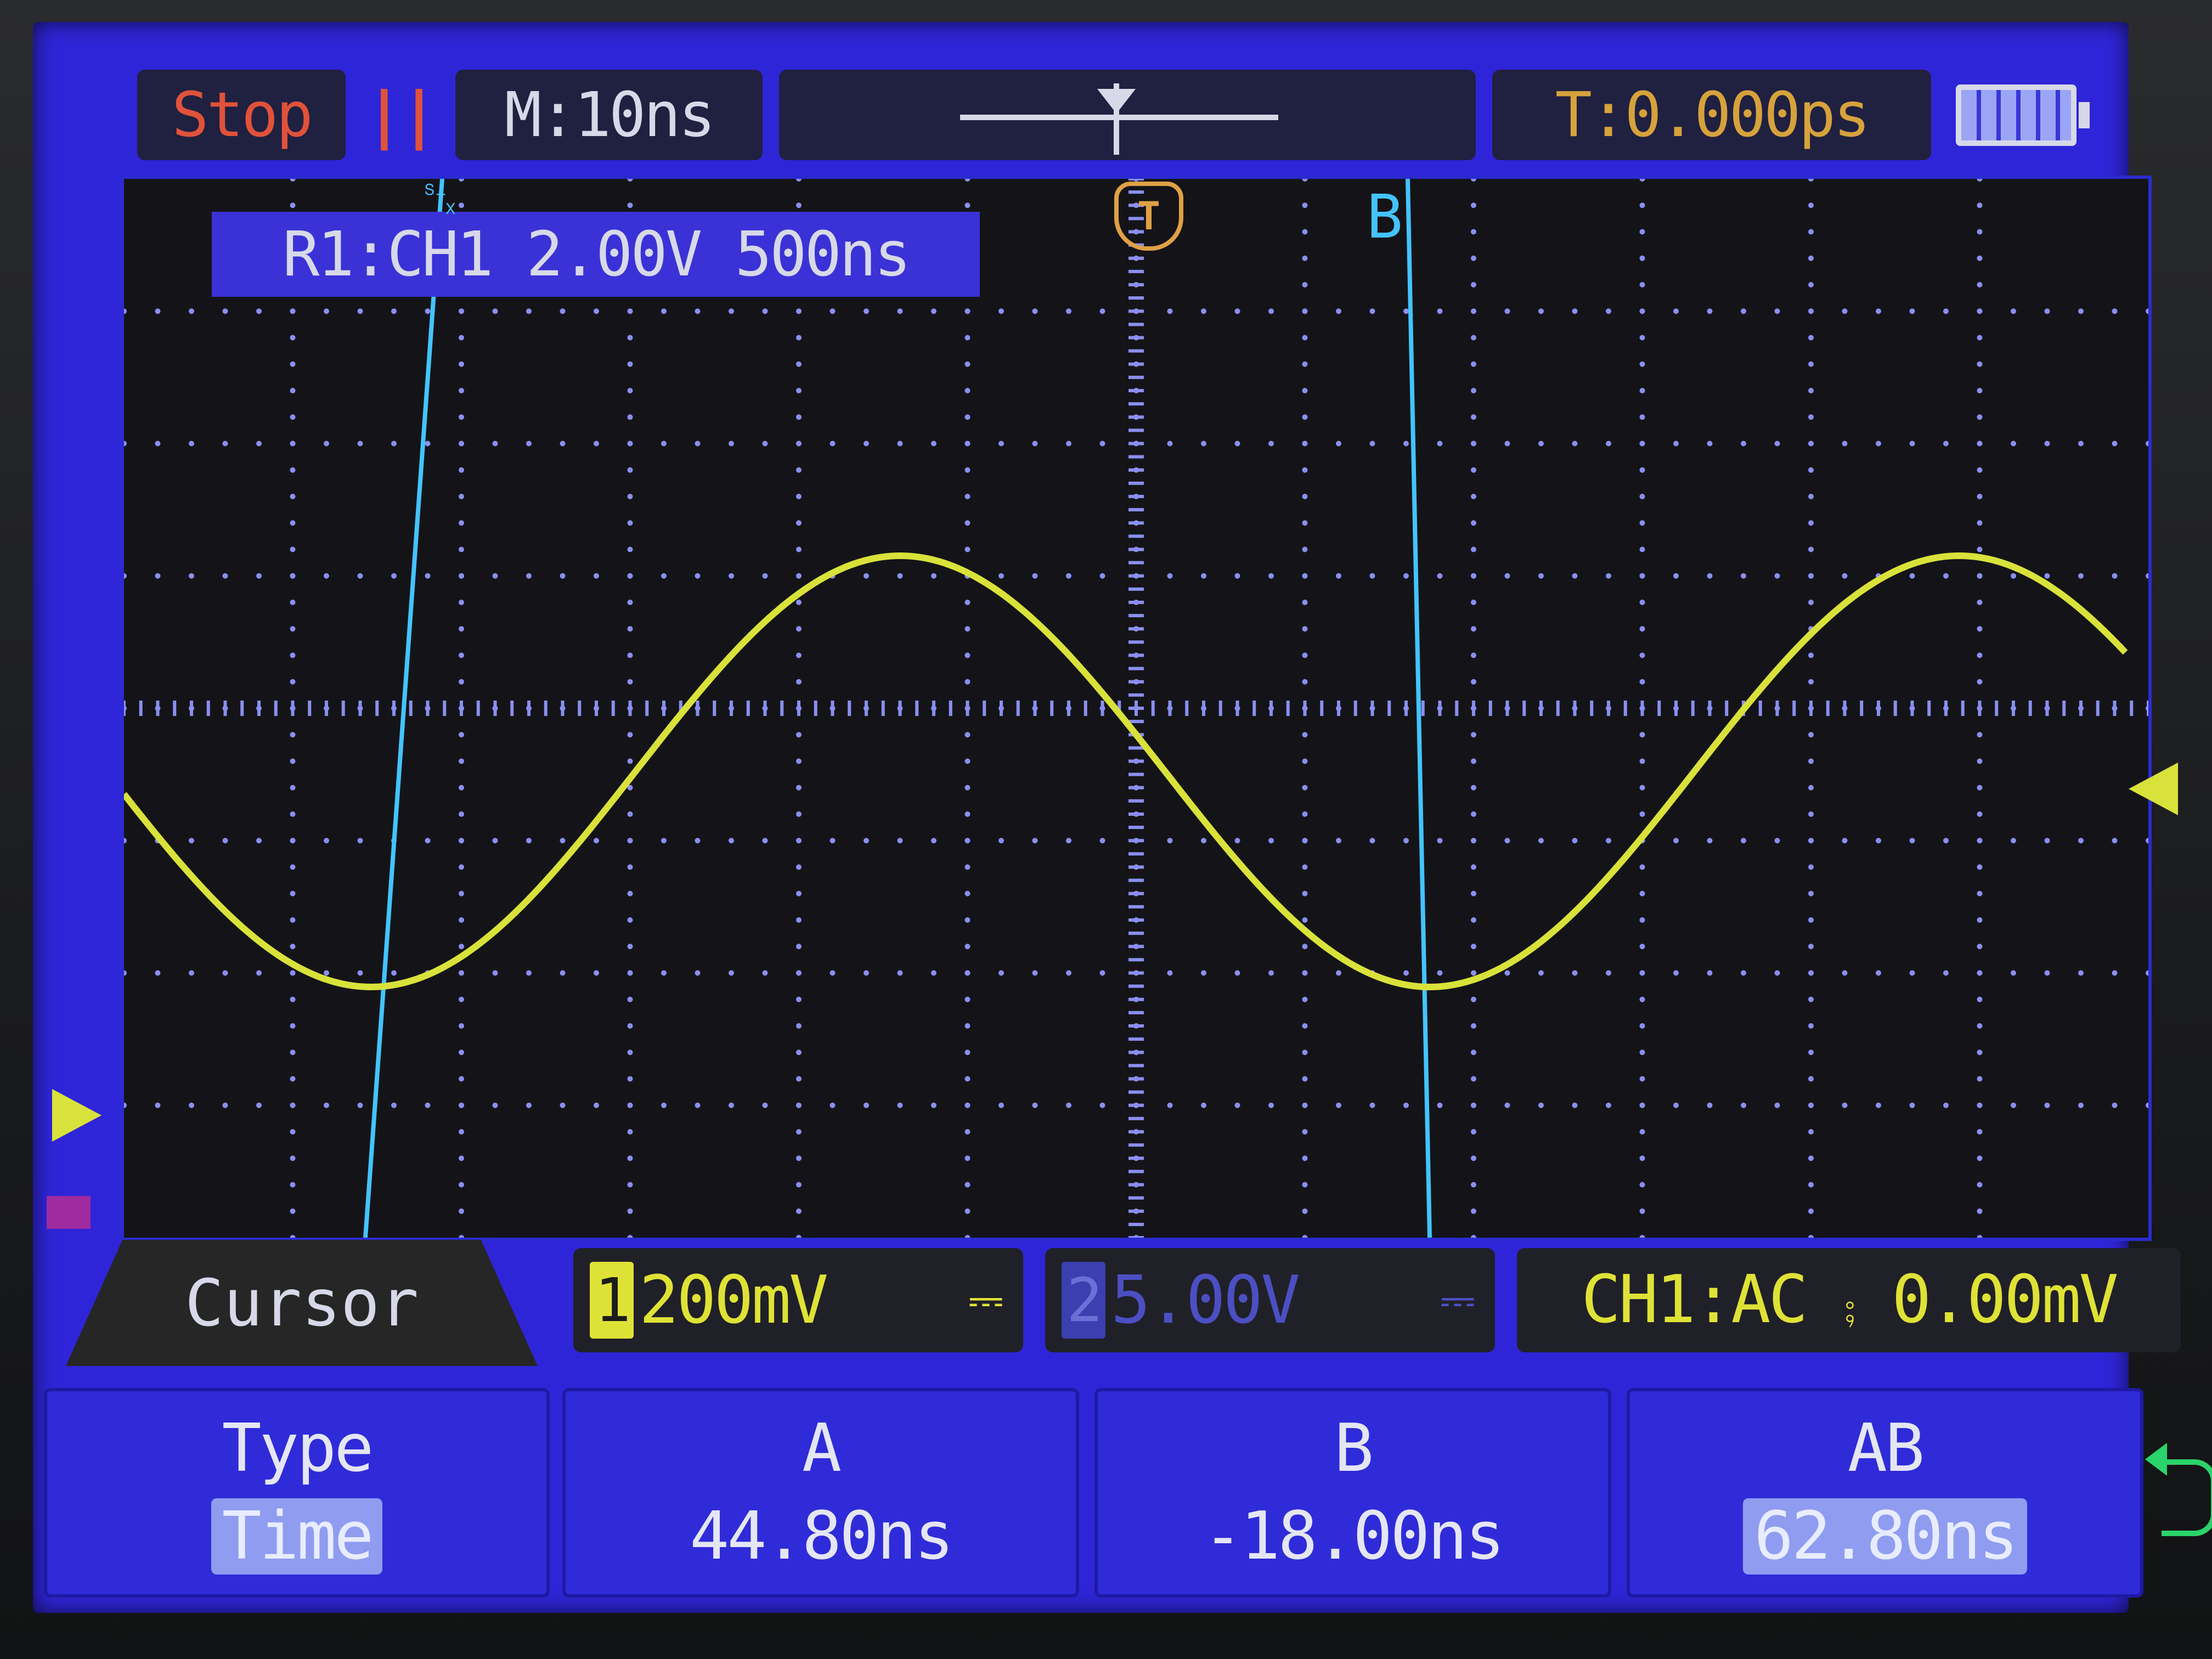 The width and height of the screenshot is (2212, 1659). What do you see at coordinates (1205, 1300) in the screenshot?
I see `ch2-scale: 5.00V` at bounding box center [1205, 1300].